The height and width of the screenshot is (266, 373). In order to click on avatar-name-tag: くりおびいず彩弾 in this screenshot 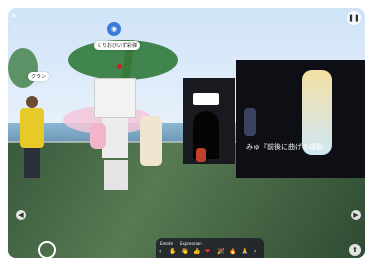, I will do `click(117, 45)`.